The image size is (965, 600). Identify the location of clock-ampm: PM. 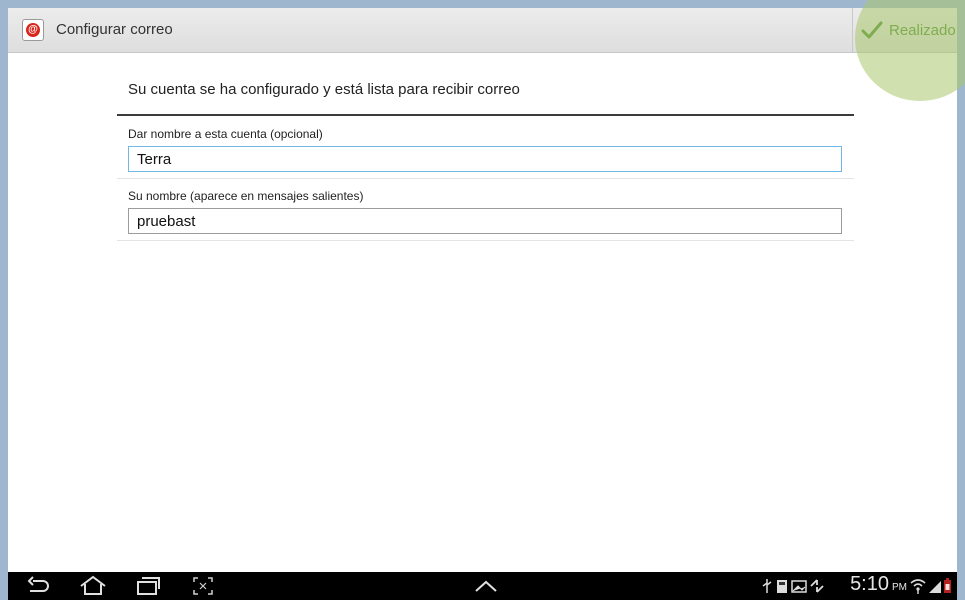
(899, 587).